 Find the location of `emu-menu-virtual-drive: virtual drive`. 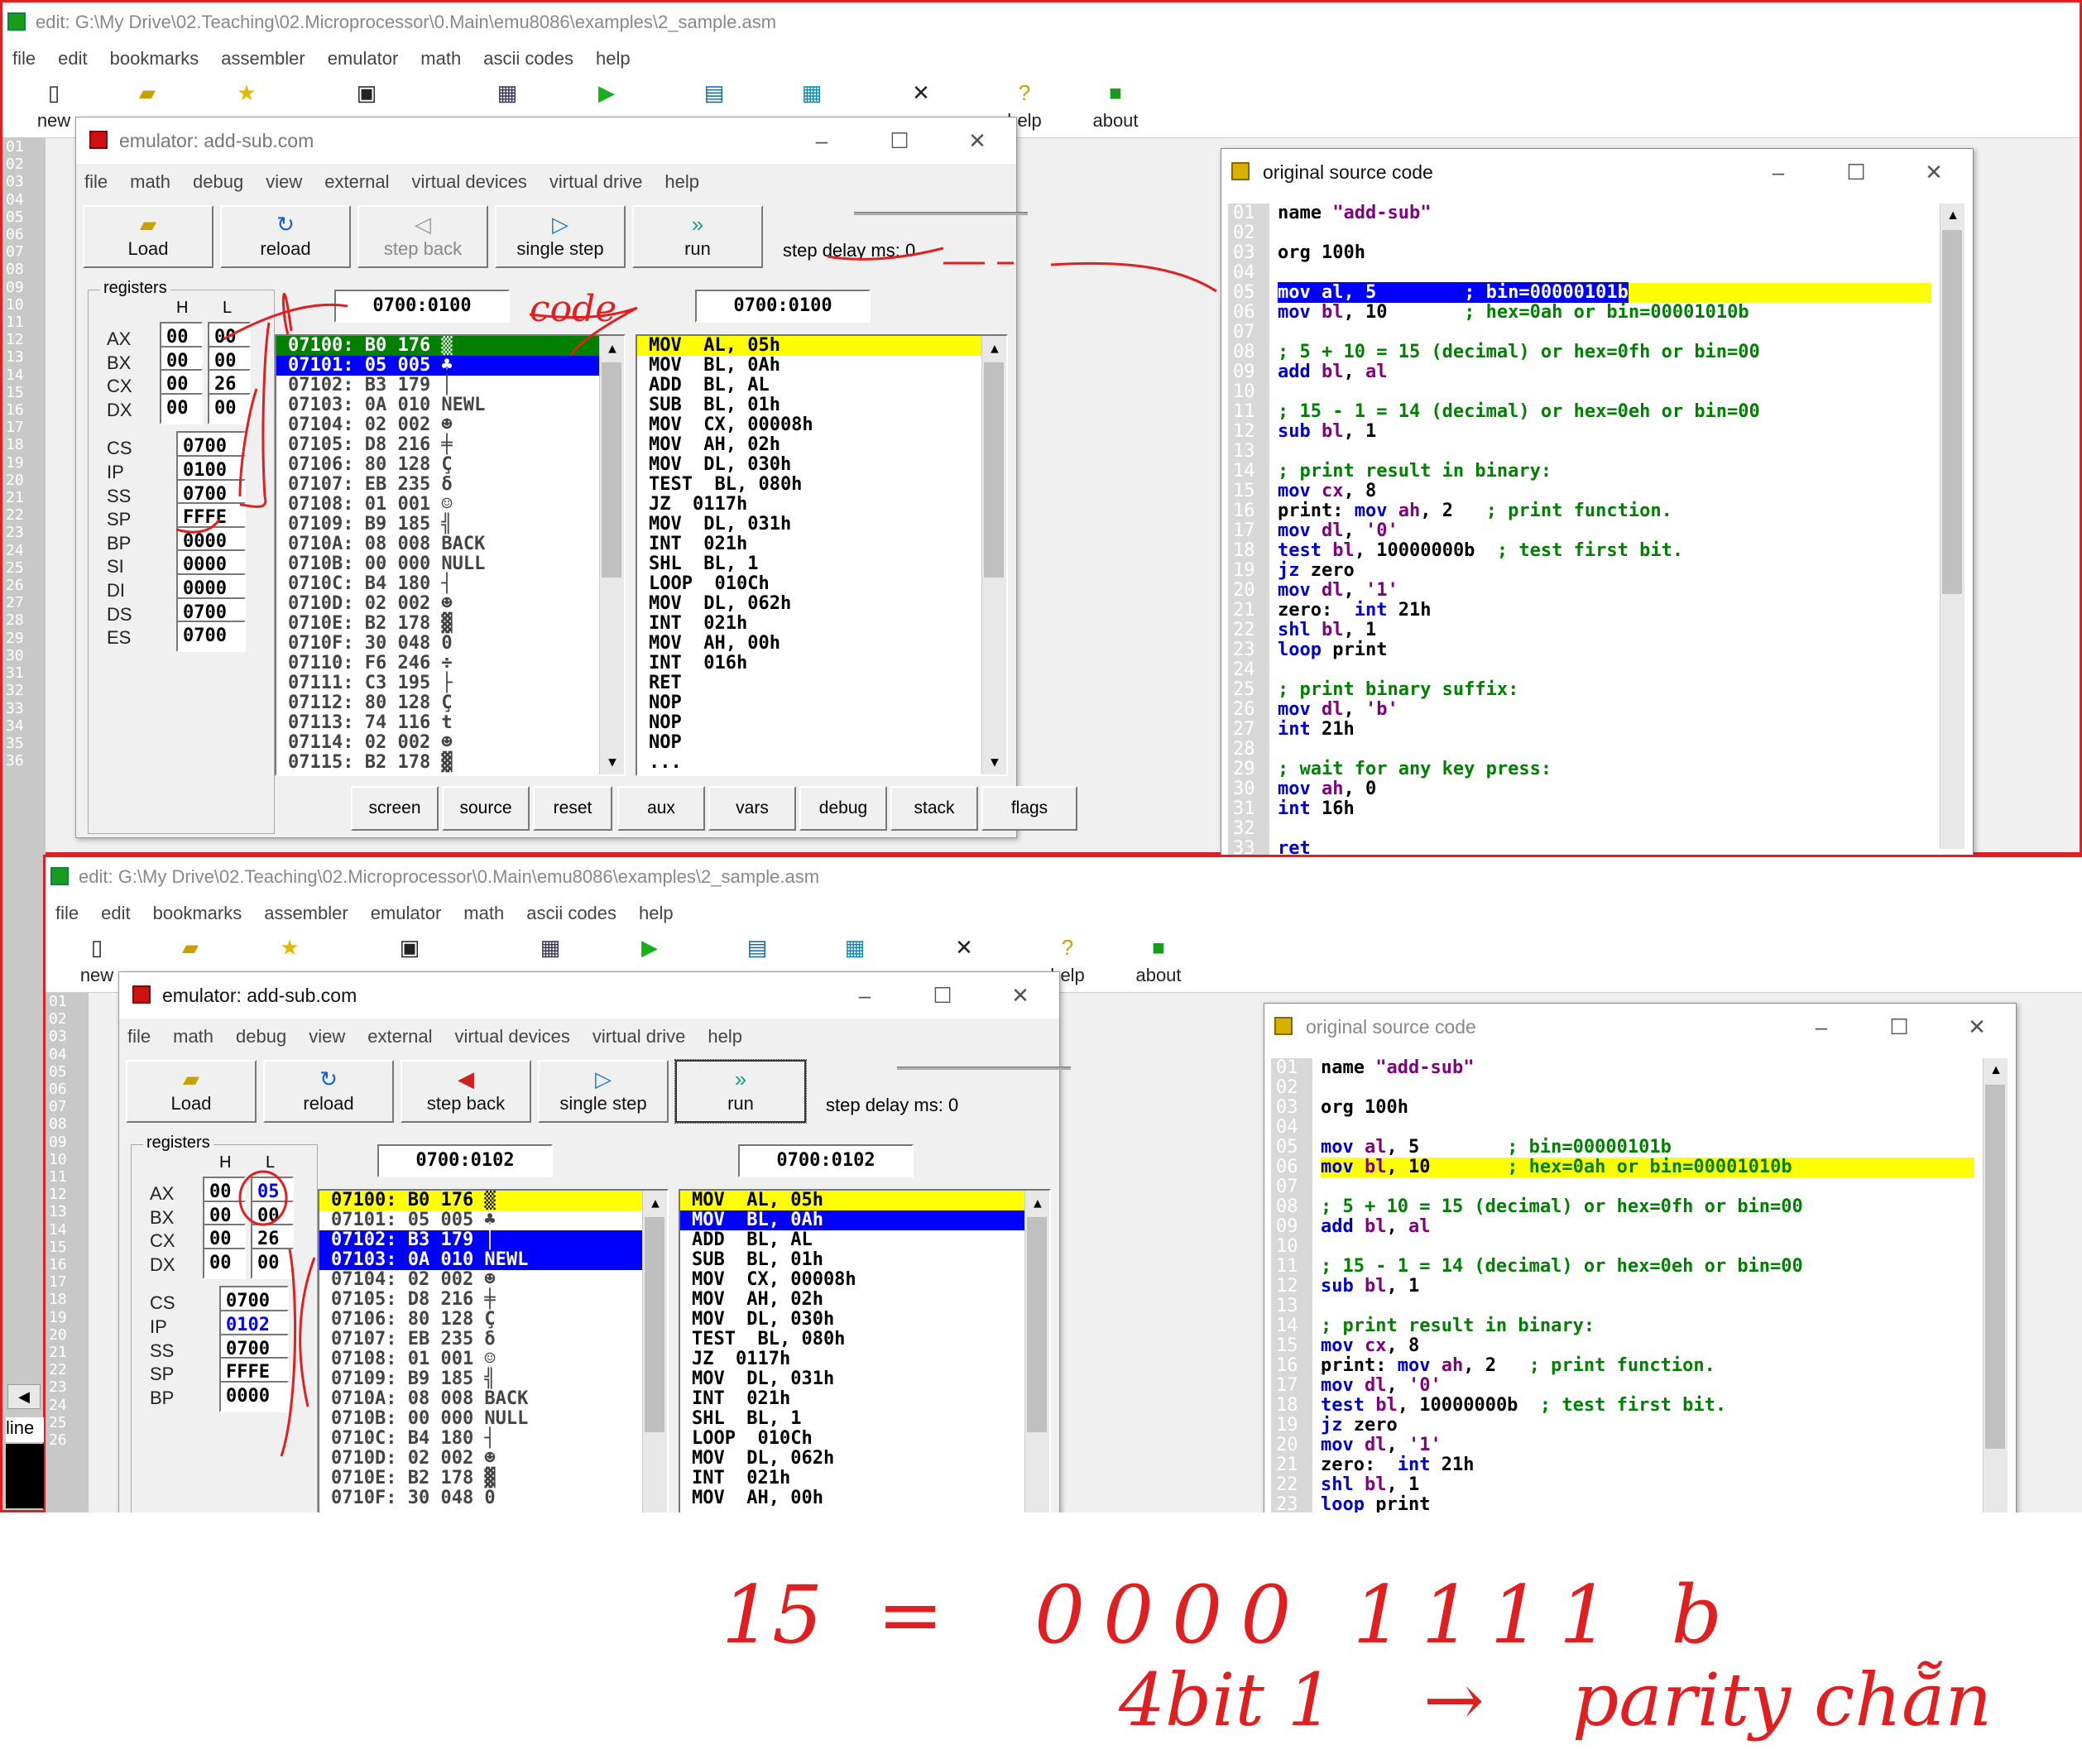

emu-menu-virtual-drive: virtual drive is located at coordinates (638, 1037).